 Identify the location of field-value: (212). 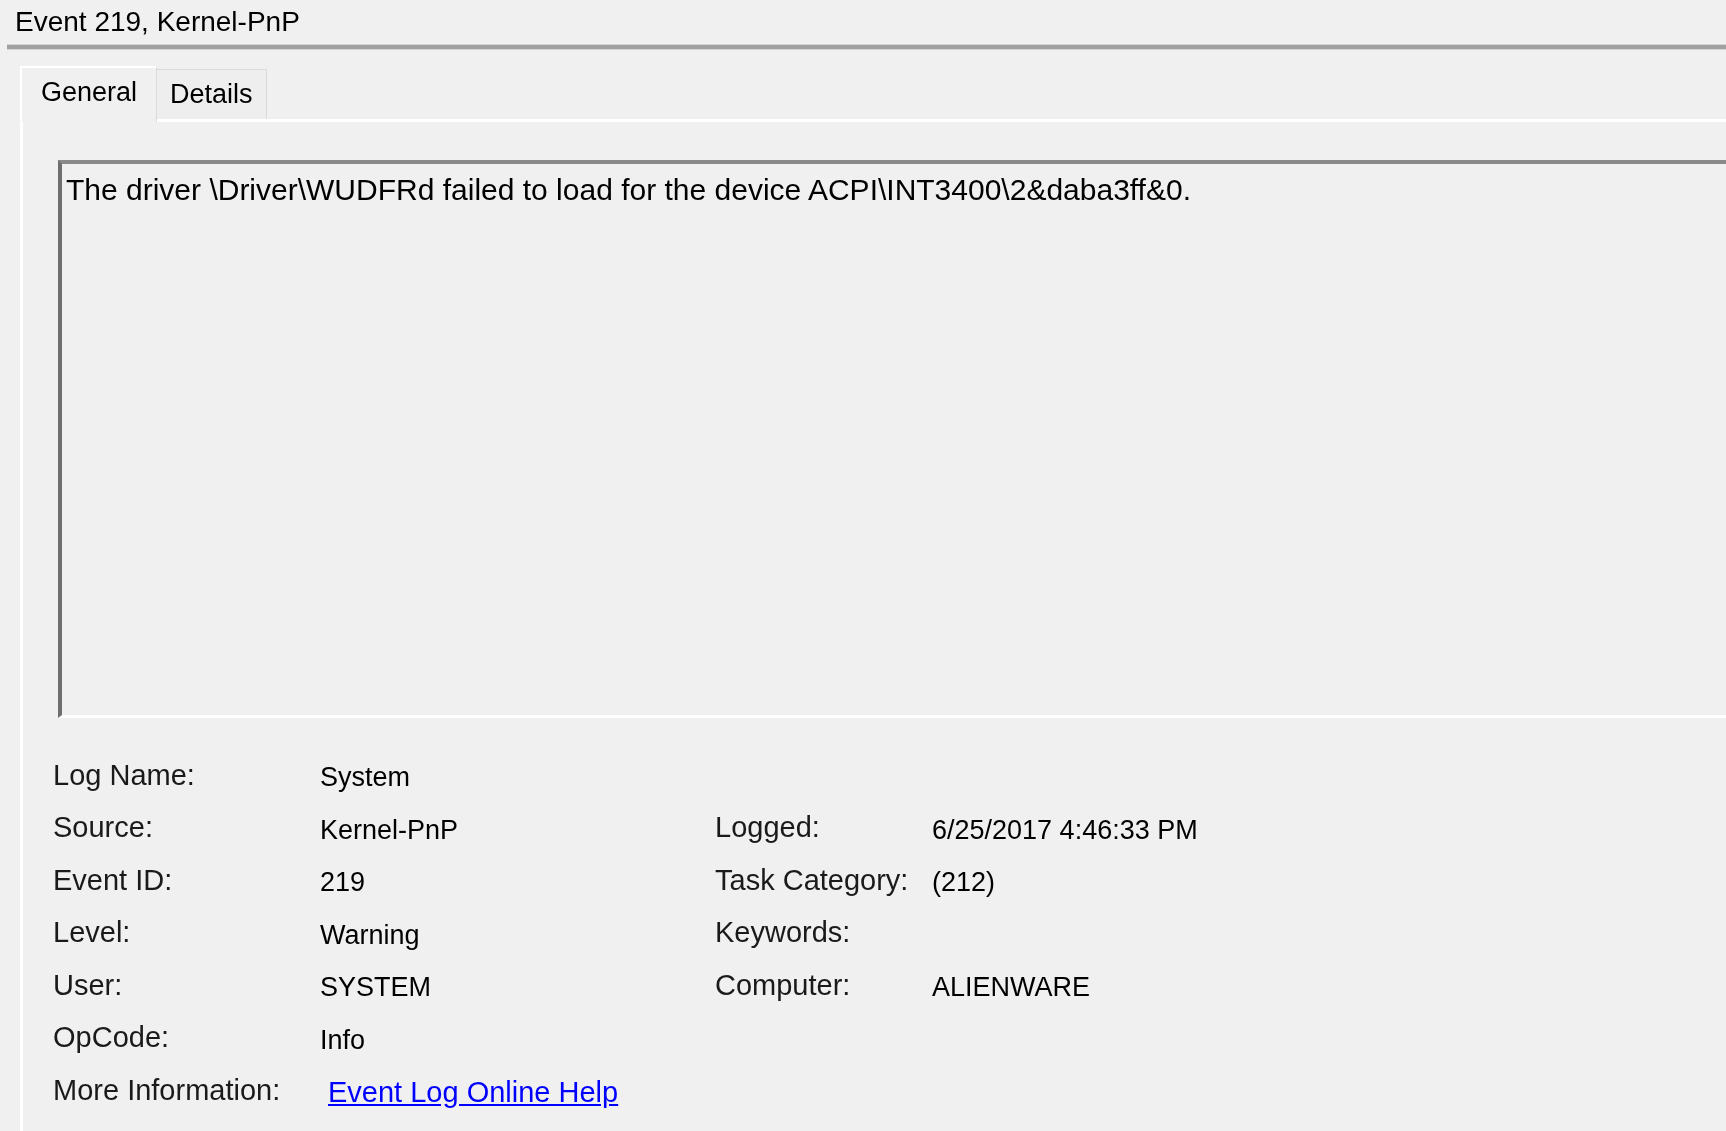
(964, 882).